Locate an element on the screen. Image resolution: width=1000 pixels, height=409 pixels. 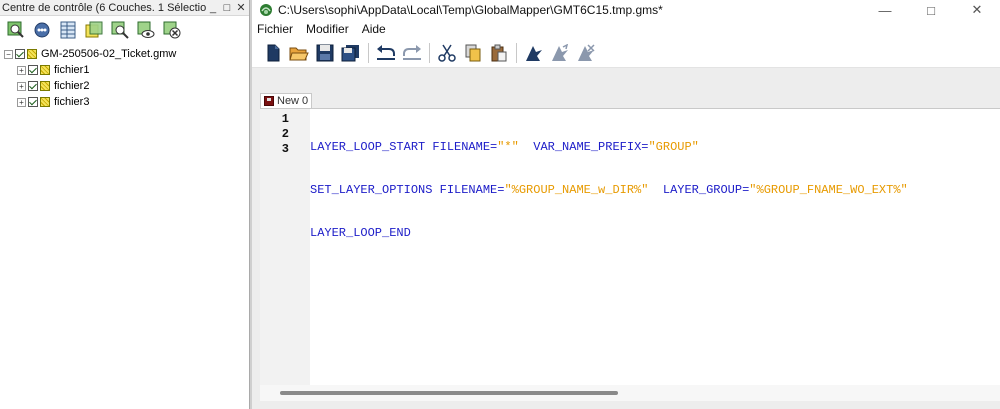
code-string: "GROUP" is located at coordinates (673, 147).